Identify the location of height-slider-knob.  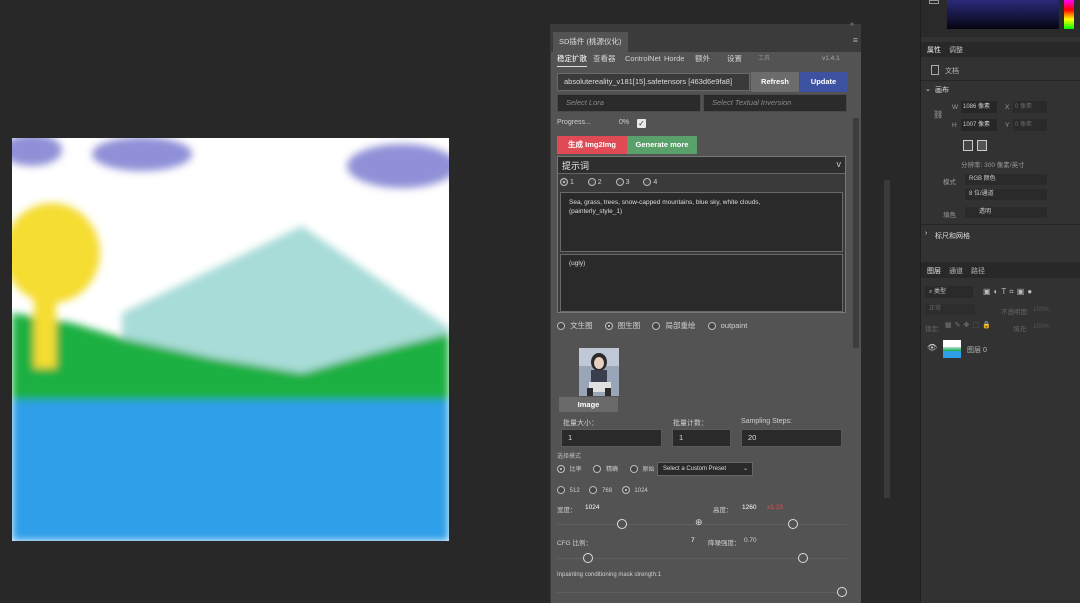
(793, 524).